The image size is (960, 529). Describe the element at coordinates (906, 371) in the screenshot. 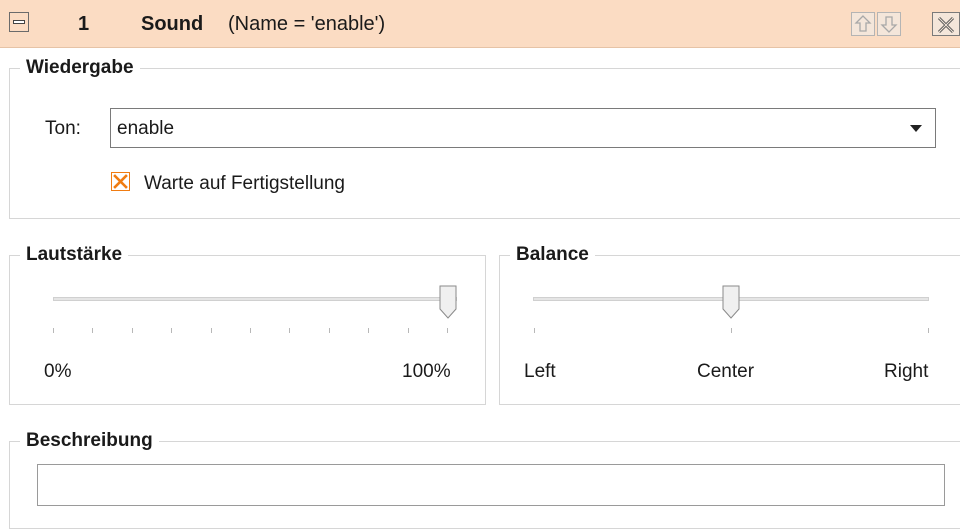

I see `balance-right-label: Right` at that location.